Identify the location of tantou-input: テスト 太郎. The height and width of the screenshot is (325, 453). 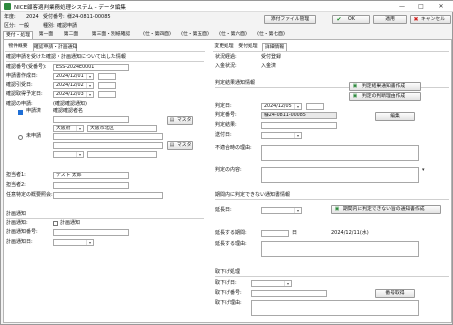
(91, 175).